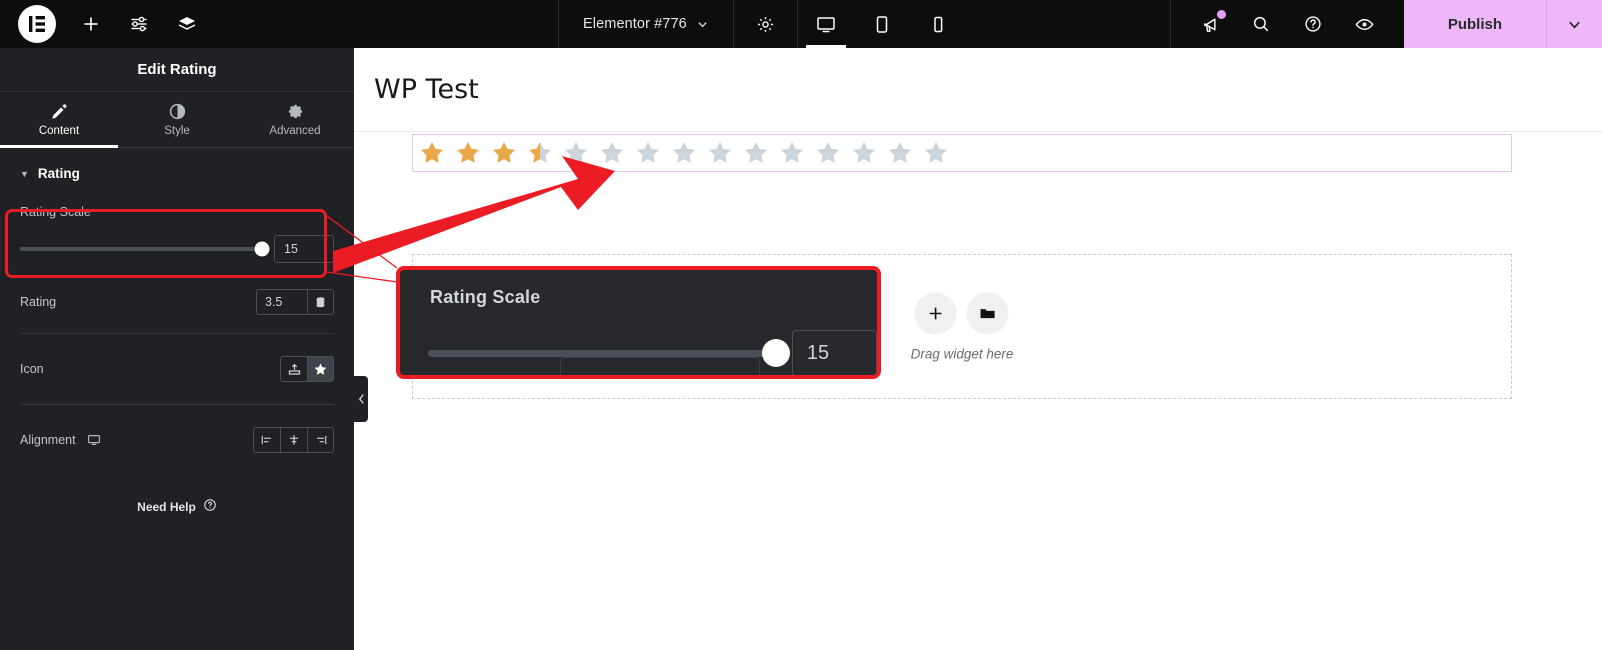  What do you see at coordinates (1261, 24) in the screenshot?
I see `search-icon` at bounding box center [1261, 24].